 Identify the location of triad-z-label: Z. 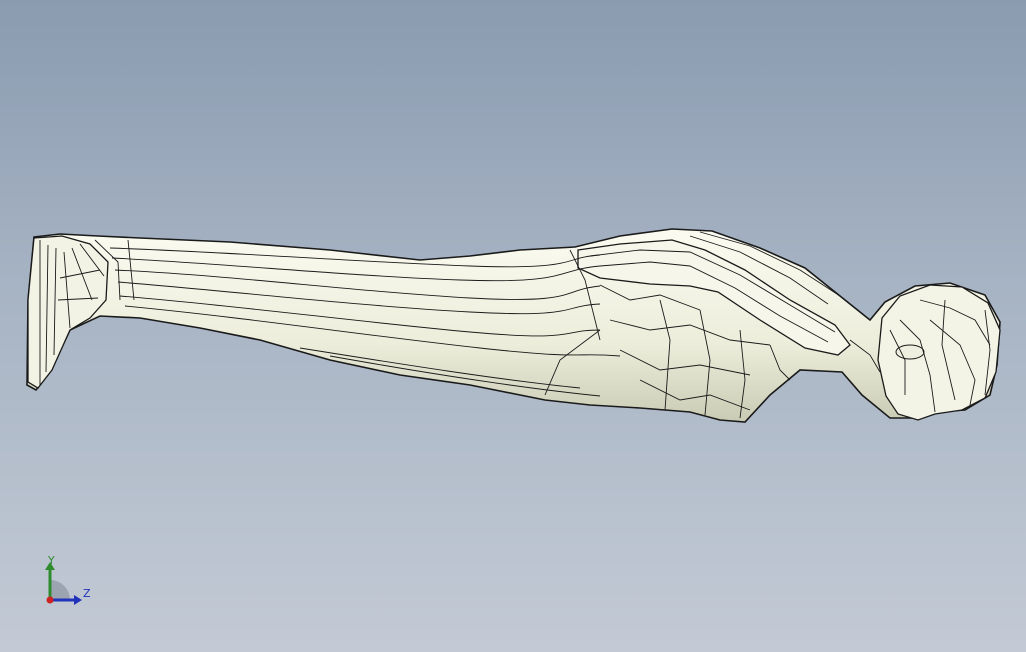
(87, 593).